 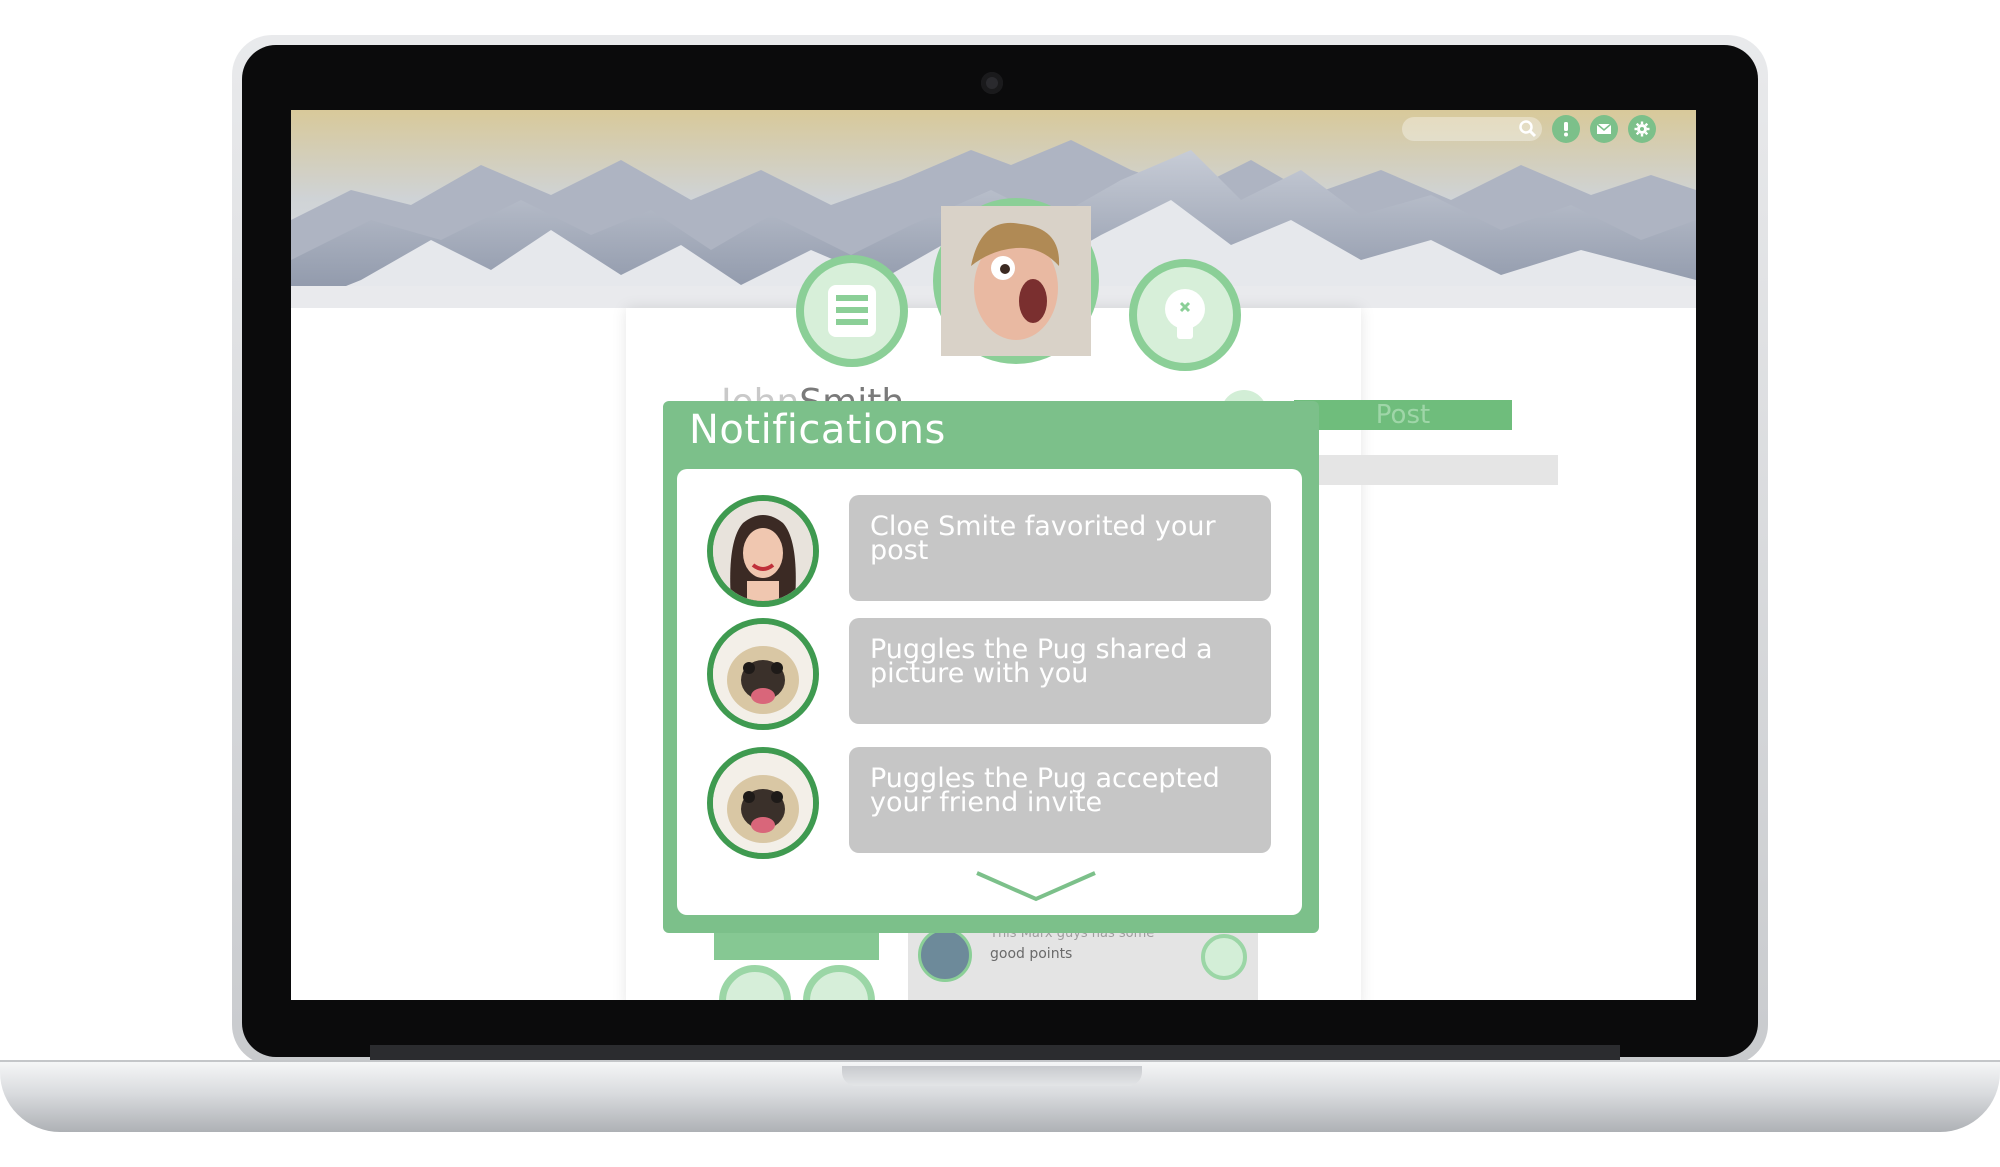 What do you see at coordinates (945, 955) in the screenshot?
I see `commenter-avatar` at bounding box center [945, 955].